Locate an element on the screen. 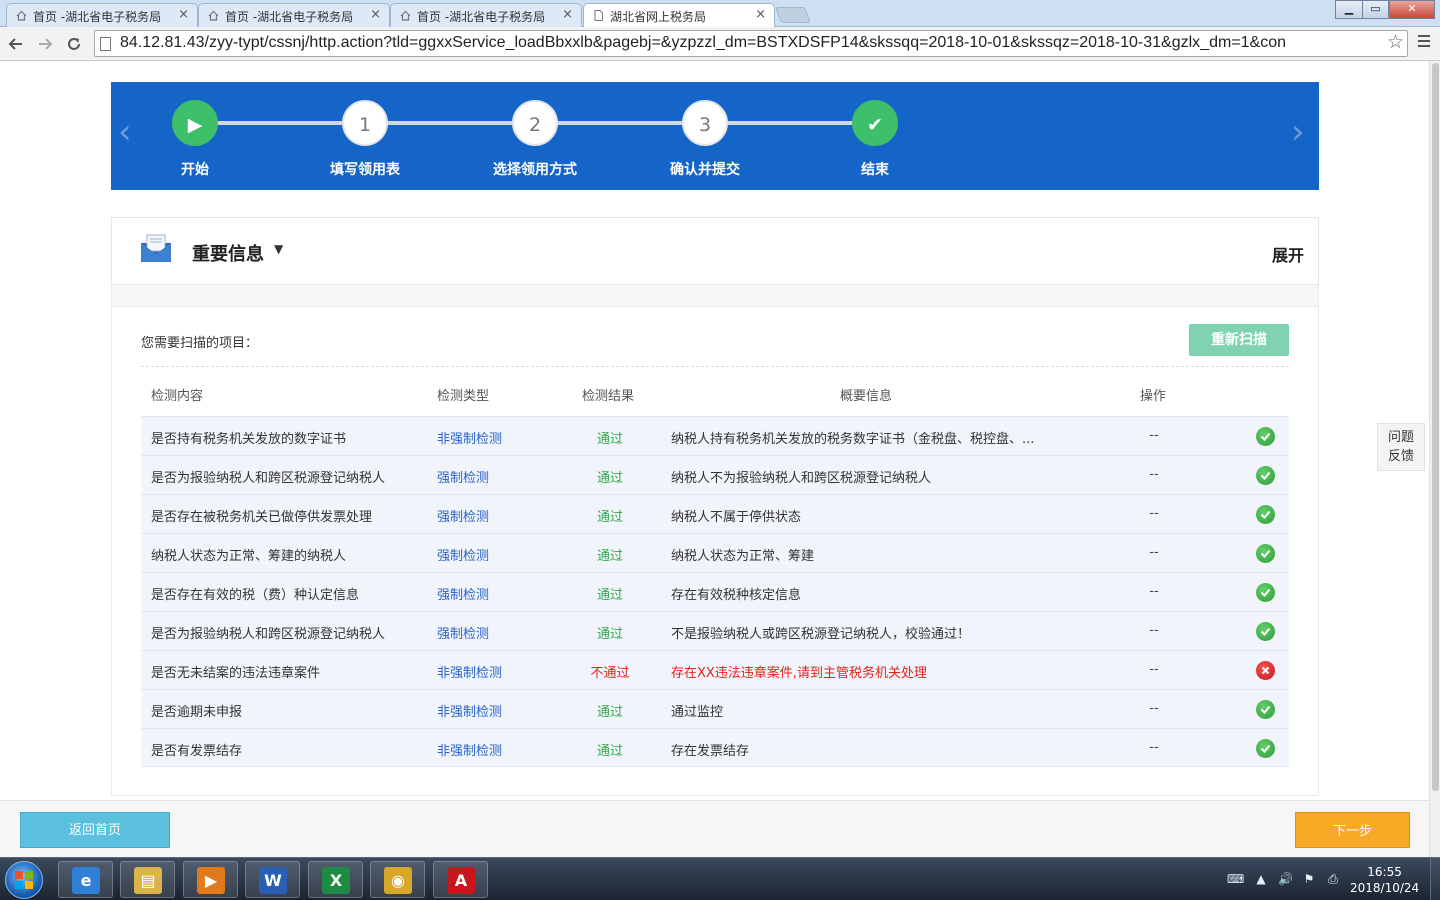 This screenshot has width=1440, height=900. taskbar-app-excel: X is located at coordinates (335, 879).